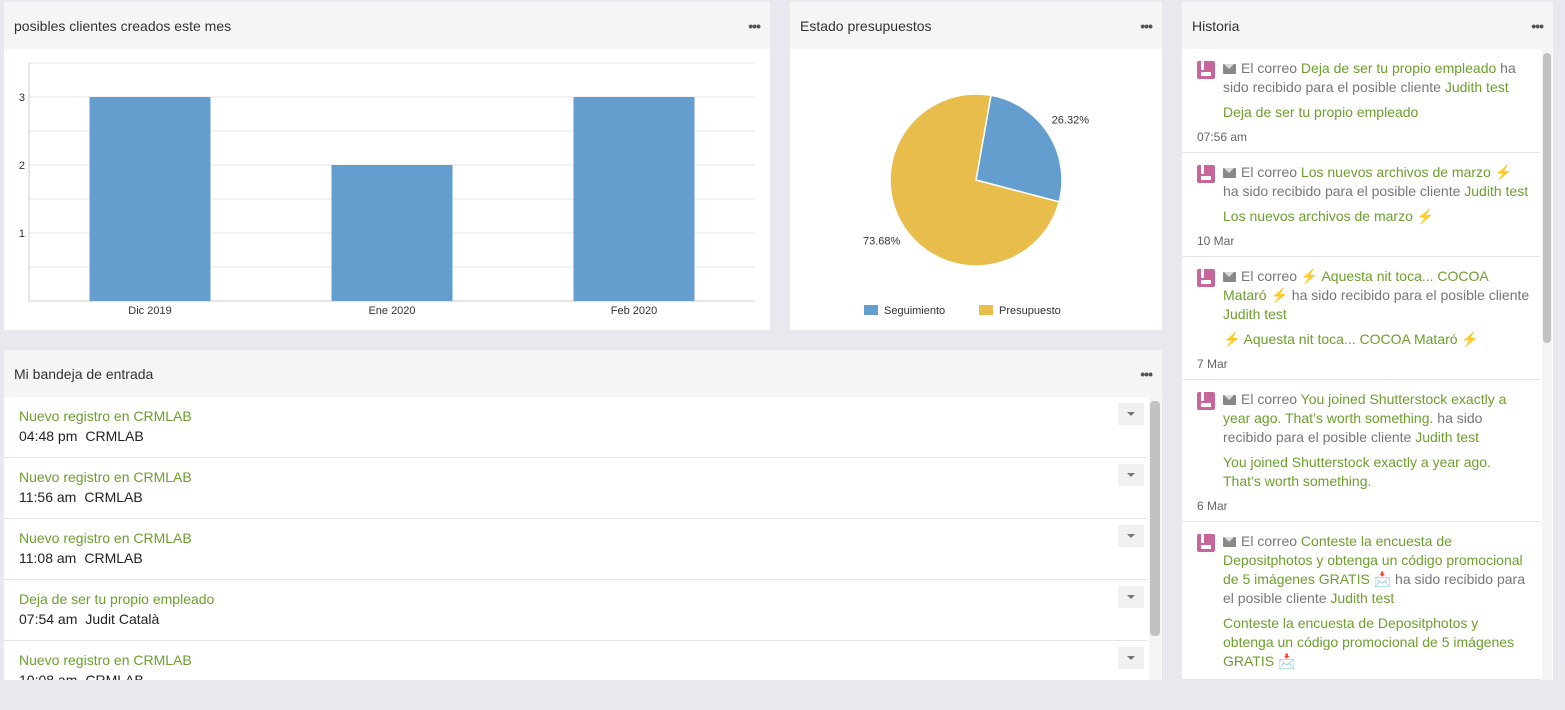  What do you see at coordinates (387, 25) in the screenshot?
I see `leads-widget-header: posibles clientes creados este mes •••` at bounding box center [387, 25].